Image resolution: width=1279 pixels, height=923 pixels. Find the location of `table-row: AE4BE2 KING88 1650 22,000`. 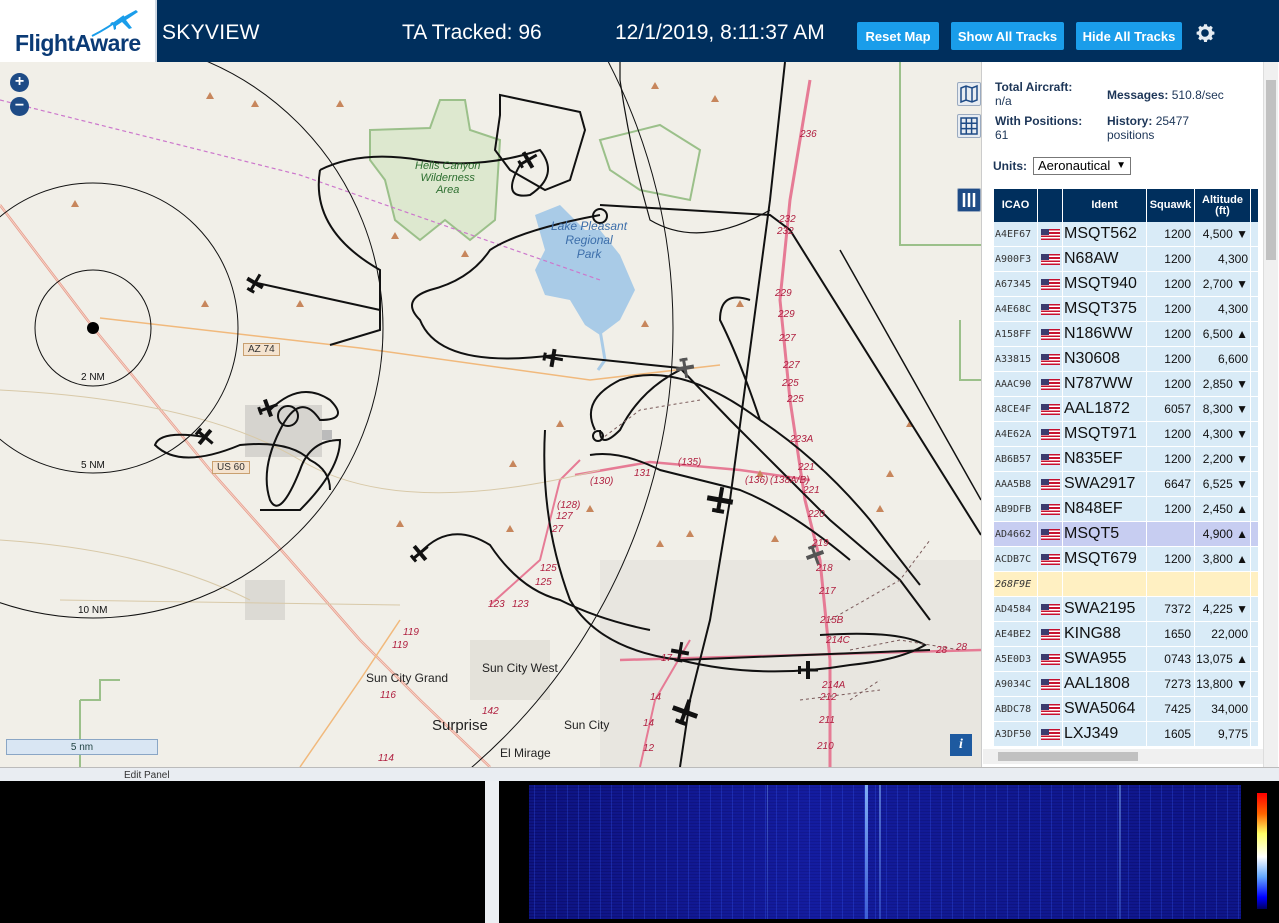

table-row: AE4BE2 KING88 1650 22,000 is located at coordinates (1126, 634).